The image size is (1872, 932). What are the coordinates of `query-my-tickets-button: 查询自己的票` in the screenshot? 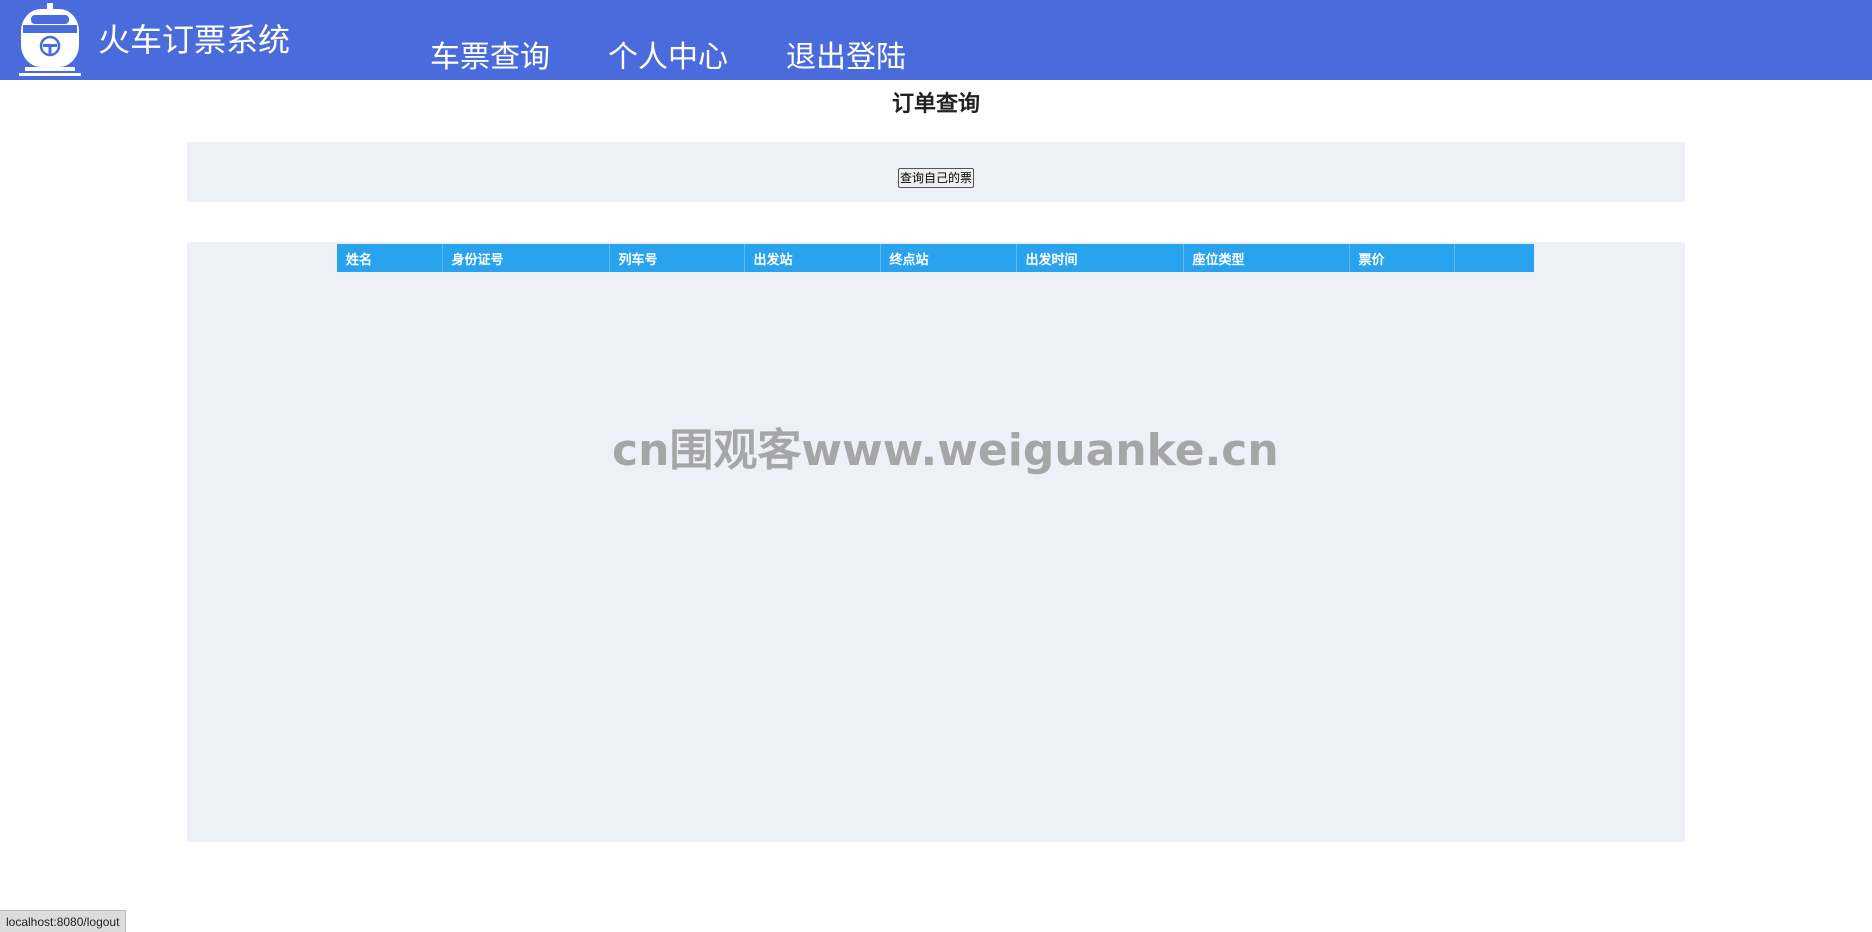 It's located at (936, 178).